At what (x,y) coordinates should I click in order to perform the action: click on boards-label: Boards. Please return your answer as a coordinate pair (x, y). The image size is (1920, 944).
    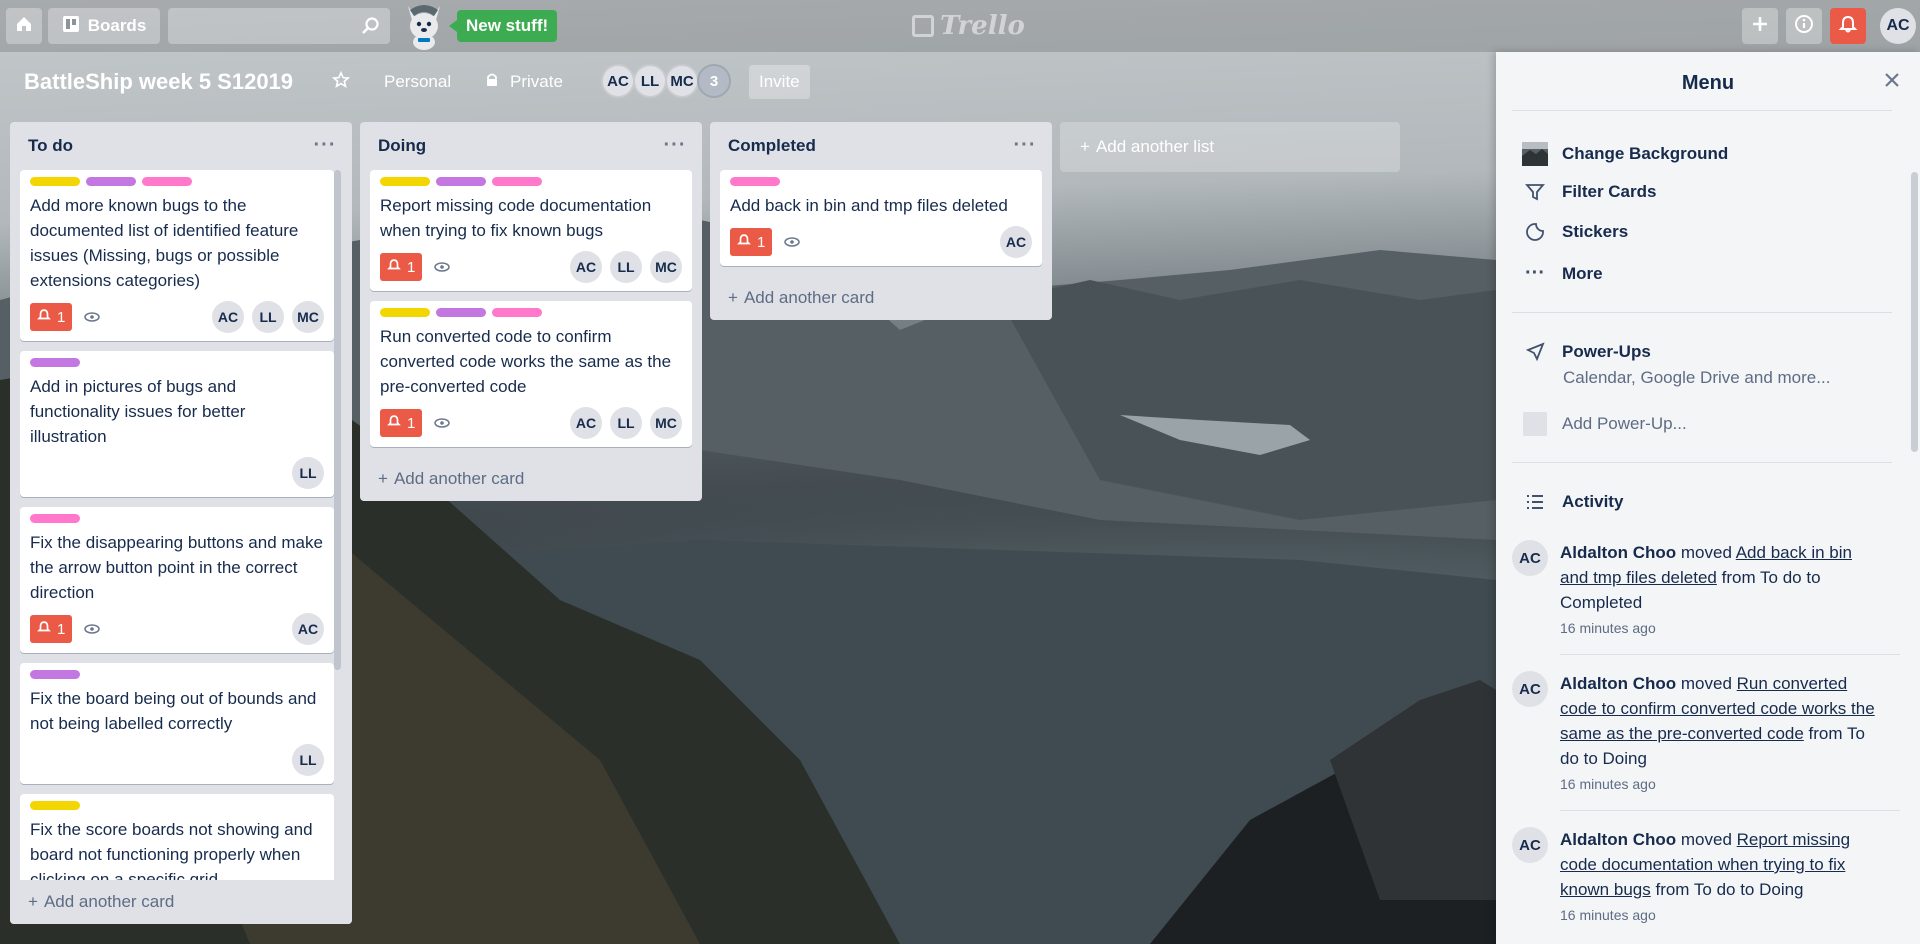
    Looking at the image, I should click on (117, 25).